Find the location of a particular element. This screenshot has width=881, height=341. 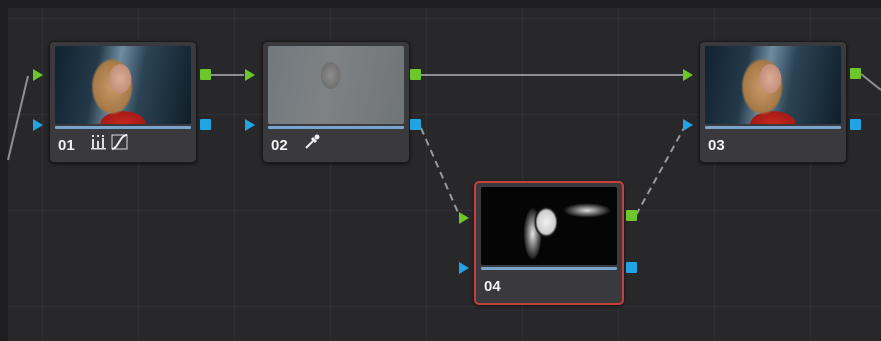

node-01-key-output is located at coordinates (205, 124).